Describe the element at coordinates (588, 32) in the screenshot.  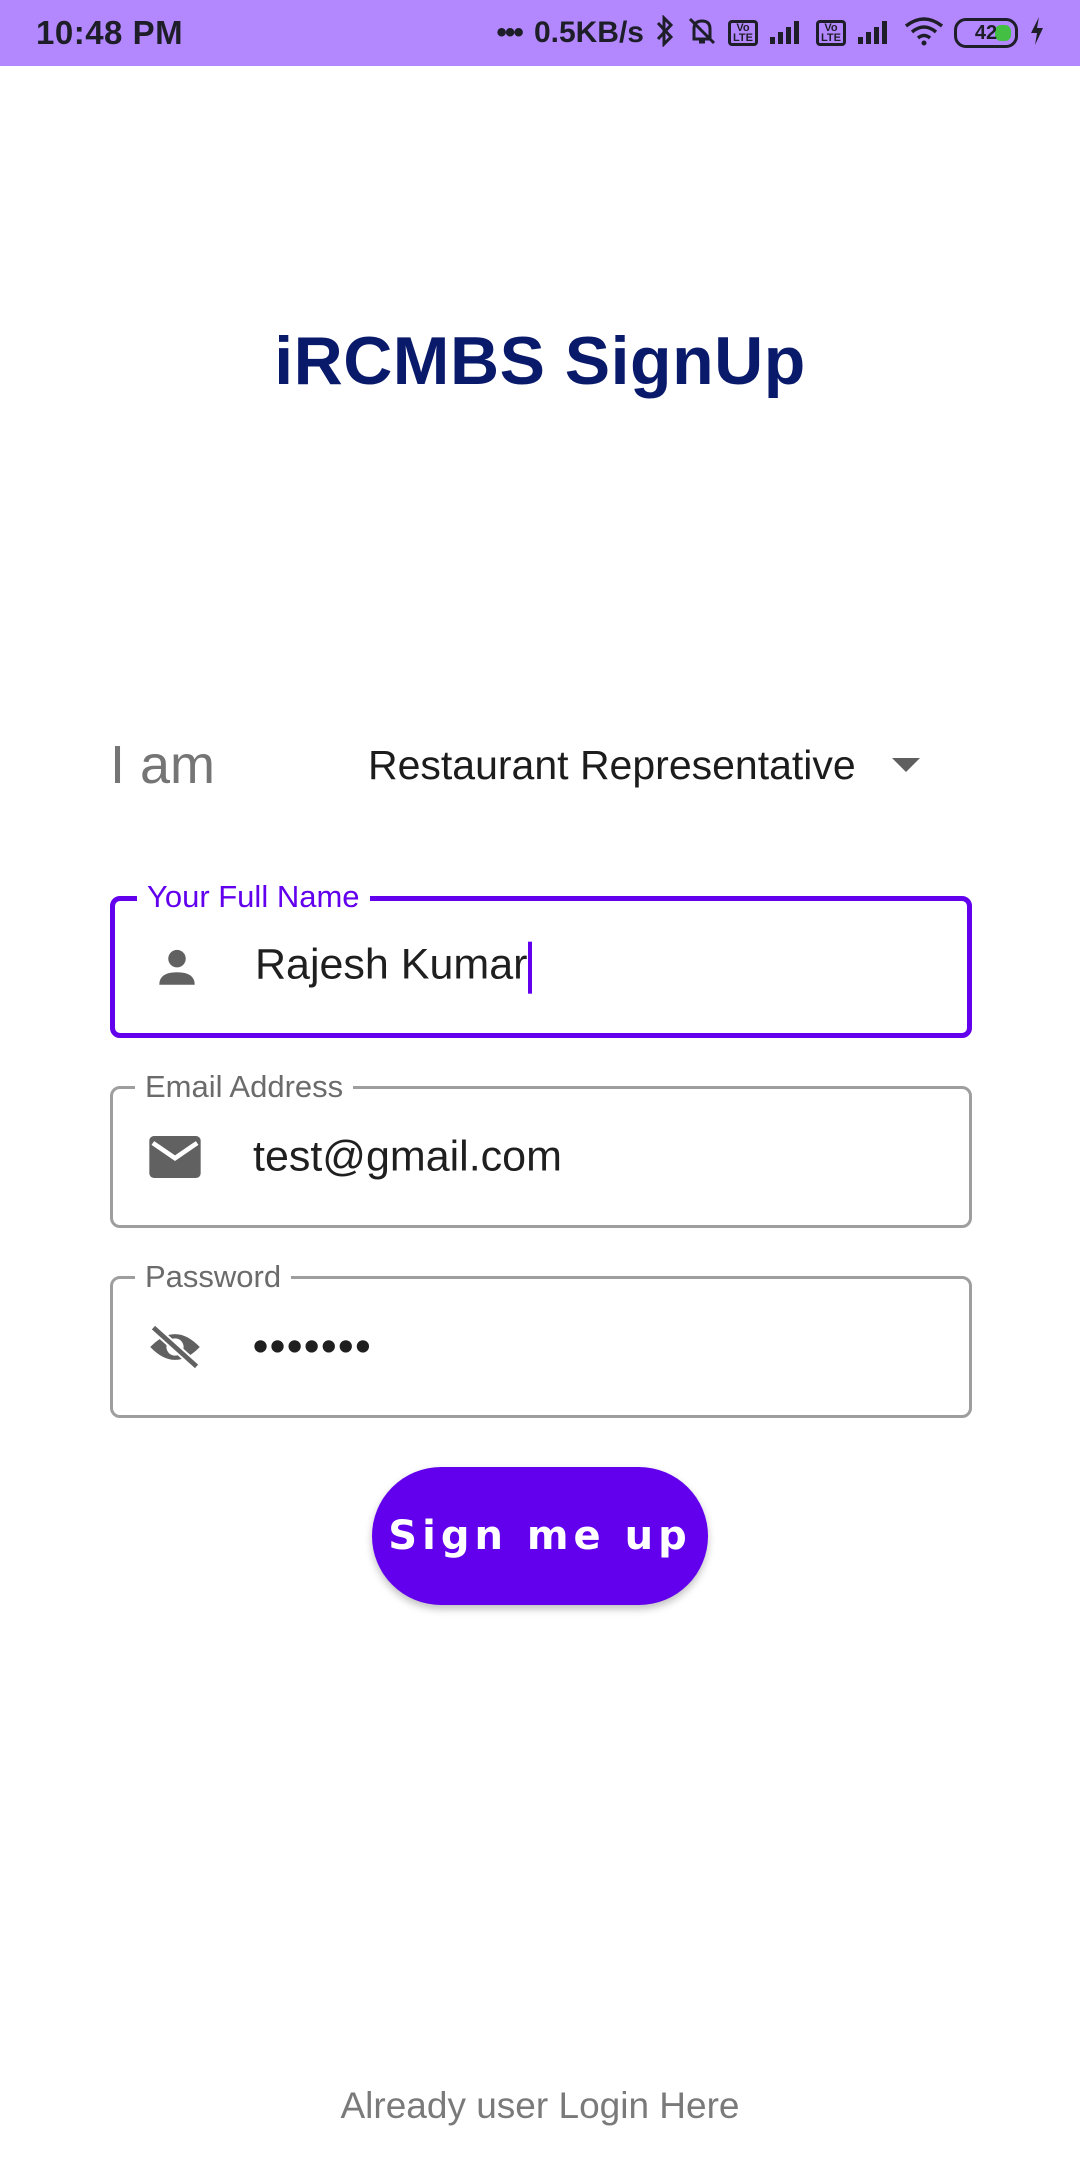
I see `network-speed: 0.5KB/s` at that location.